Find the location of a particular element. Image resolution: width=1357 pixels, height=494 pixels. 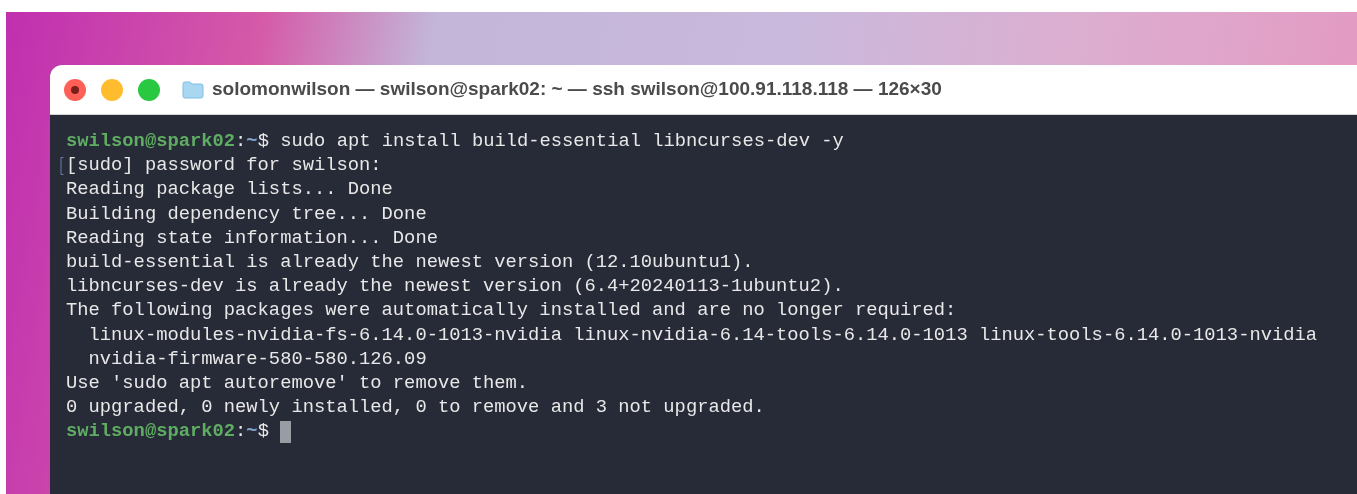

minimize-button is located at coordinates (112, 89).